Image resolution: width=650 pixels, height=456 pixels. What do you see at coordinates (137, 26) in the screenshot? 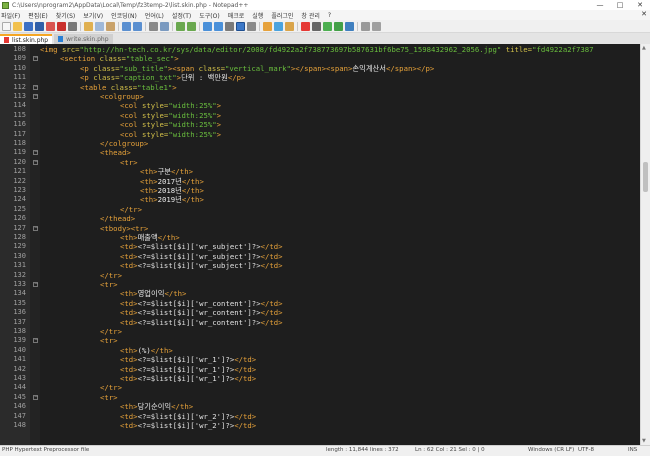
I see `redo-icon` at bounding box center [137, 26].